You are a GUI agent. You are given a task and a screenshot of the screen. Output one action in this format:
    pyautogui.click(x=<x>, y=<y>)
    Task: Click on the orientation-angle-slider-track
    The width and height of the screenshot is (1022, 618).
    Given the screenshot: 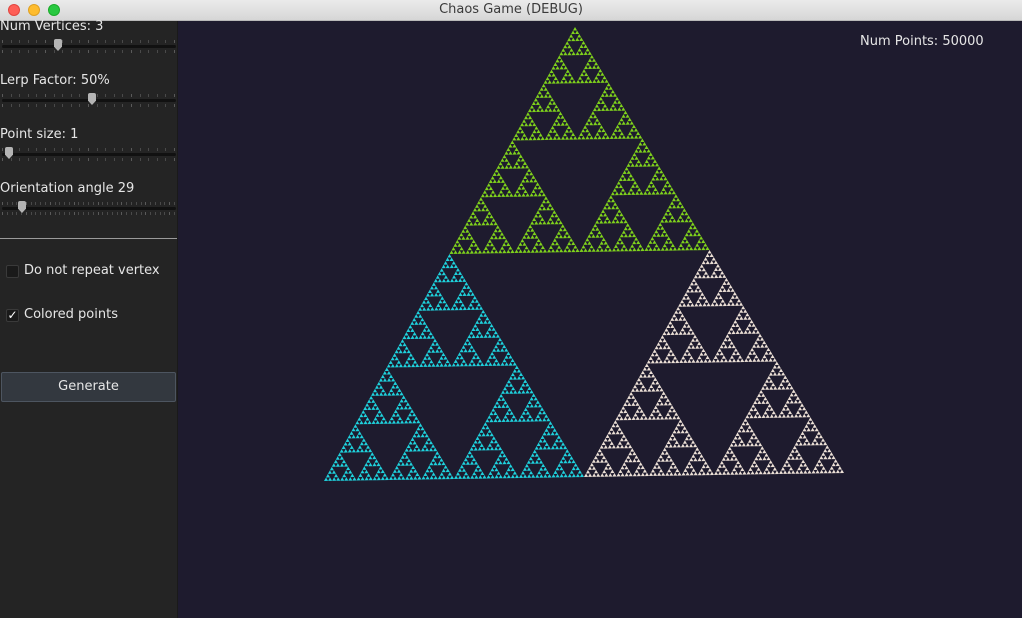 What is the action you would take?
    pyautogui.click(x=89, y=208)
    